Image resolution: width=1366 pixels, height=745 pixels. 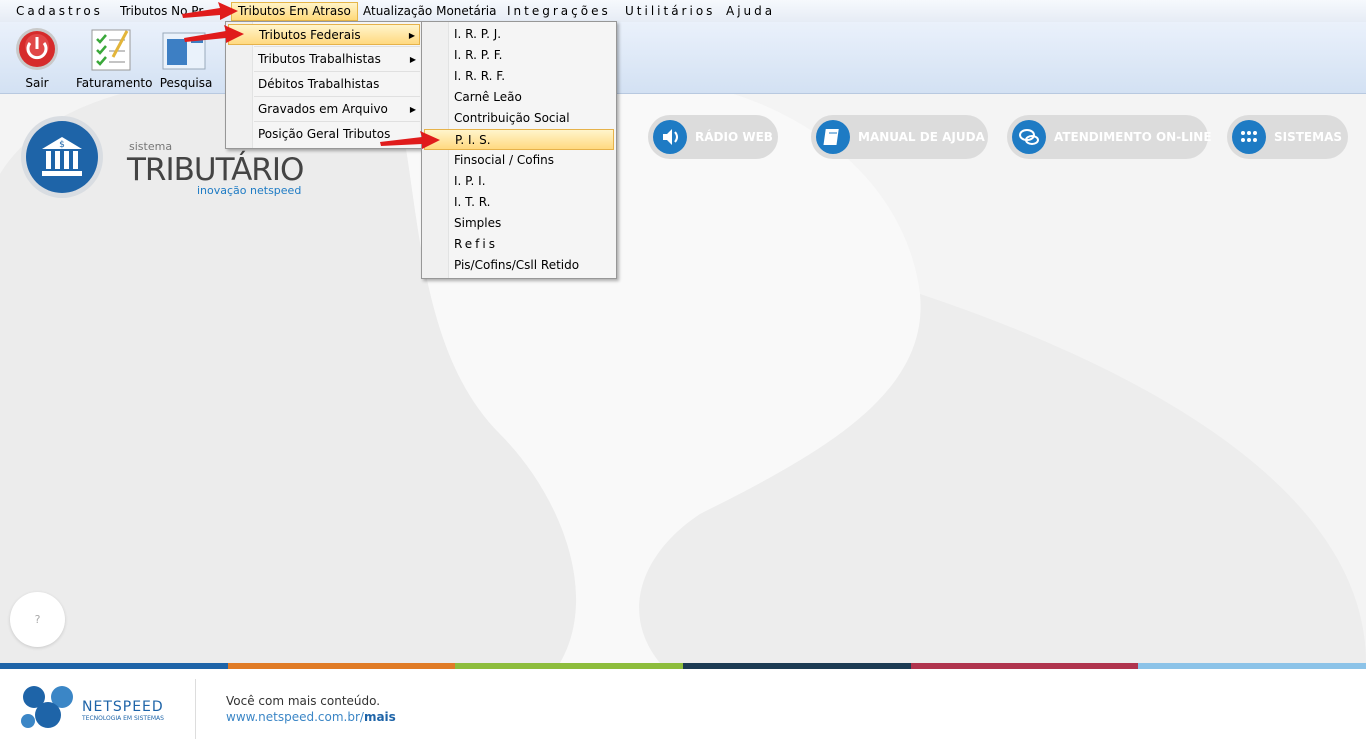 What do you see at coordinates (478, 55) in the screenshot?
I see `menu-item-label: I. R. P. F.` at bounding box center [478, 55].